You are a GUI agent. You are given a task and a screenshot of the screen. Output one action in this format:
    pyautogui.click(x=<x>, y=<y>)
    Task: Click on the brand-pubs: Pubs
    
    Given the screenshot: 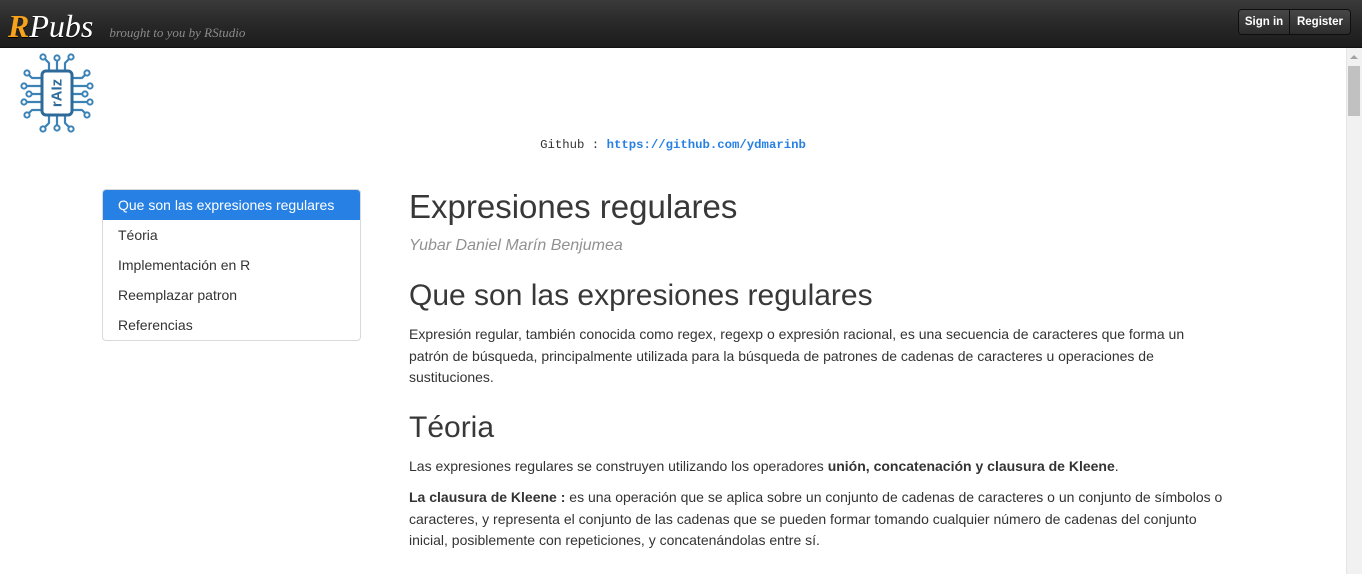 What is the action you would take?
    pyautogui.click(x=61, y=26)
    